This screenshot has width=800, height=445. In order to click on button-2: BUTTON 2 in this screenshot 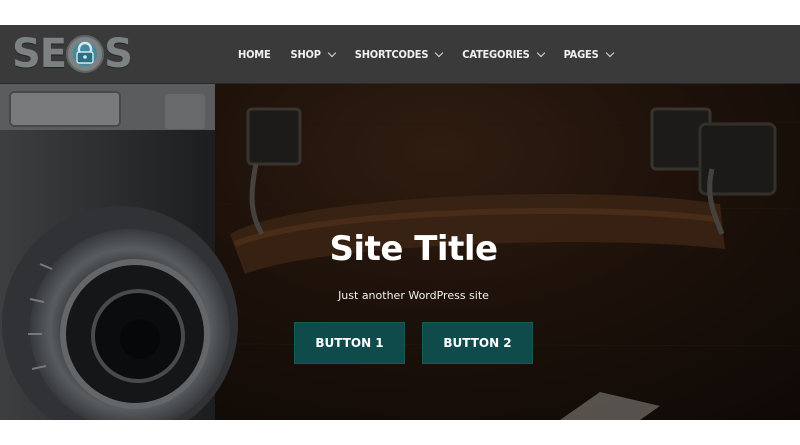, I will do `click(477, 343)`.